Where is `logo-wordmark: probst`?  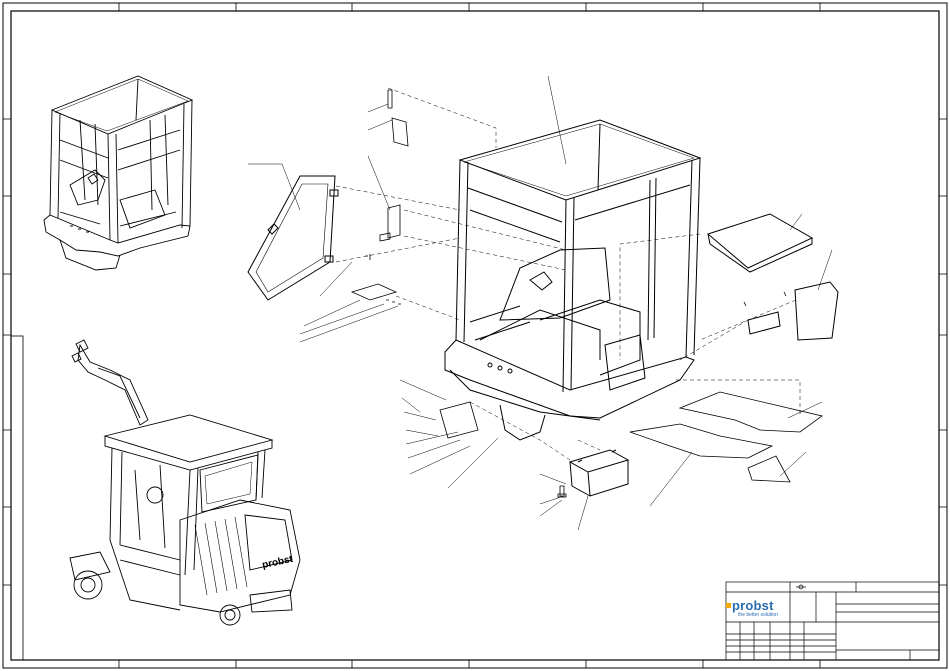
logo-wordmark: probst is located at coordinates (753, 605).